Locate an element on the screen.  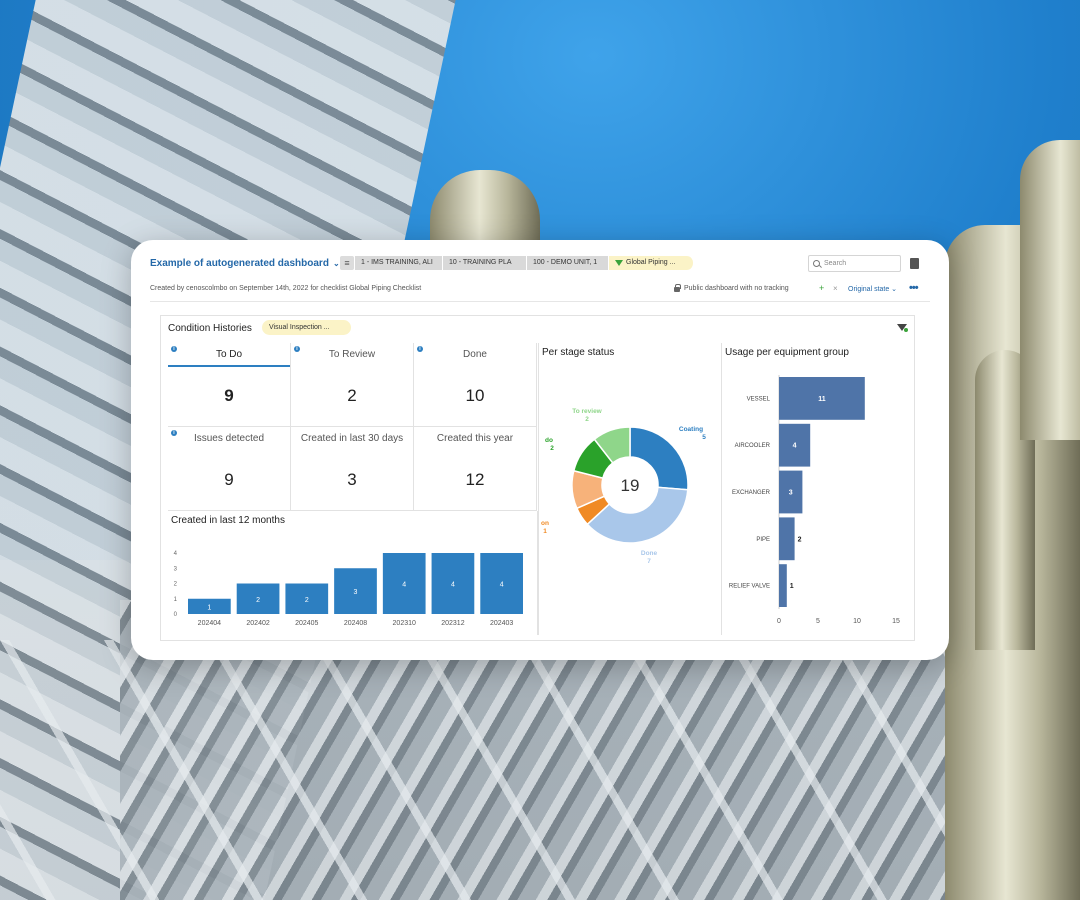
kpi-done: i Done 10 is located at coordinates (475, 385).